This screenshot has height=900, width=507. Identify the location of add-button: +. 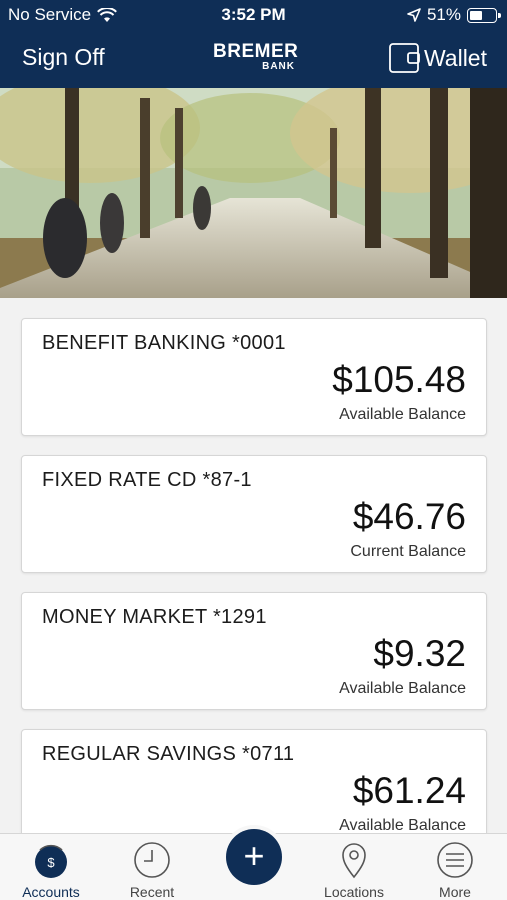
(254, 857).